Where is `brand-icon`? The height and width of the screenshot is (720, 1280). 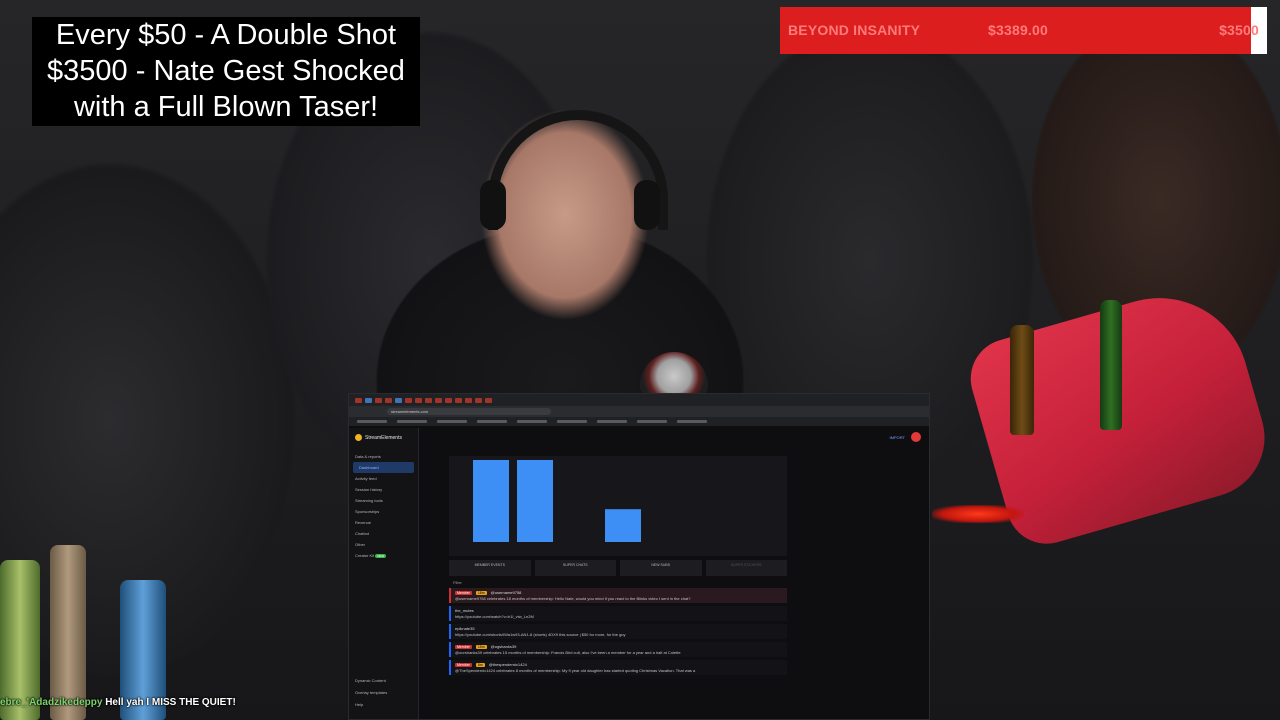 brand-icon is located at coordinates (358, 437).